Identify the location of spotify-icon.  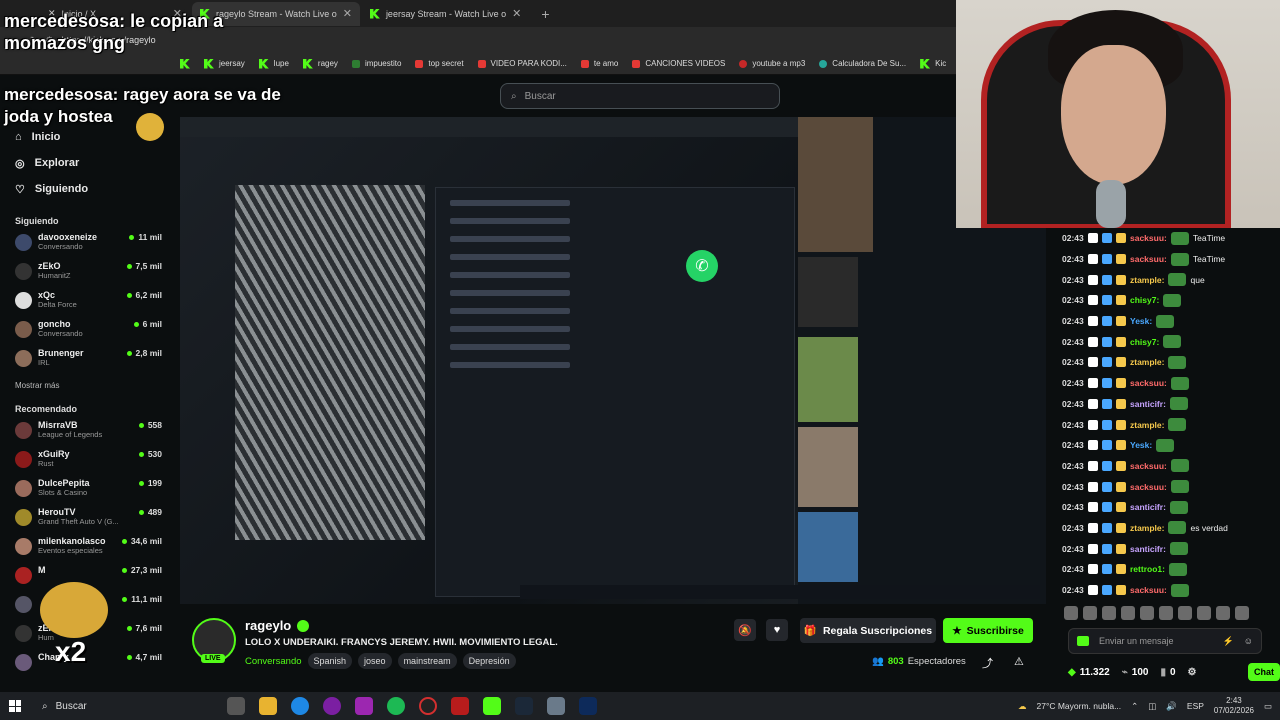
(396, 706).